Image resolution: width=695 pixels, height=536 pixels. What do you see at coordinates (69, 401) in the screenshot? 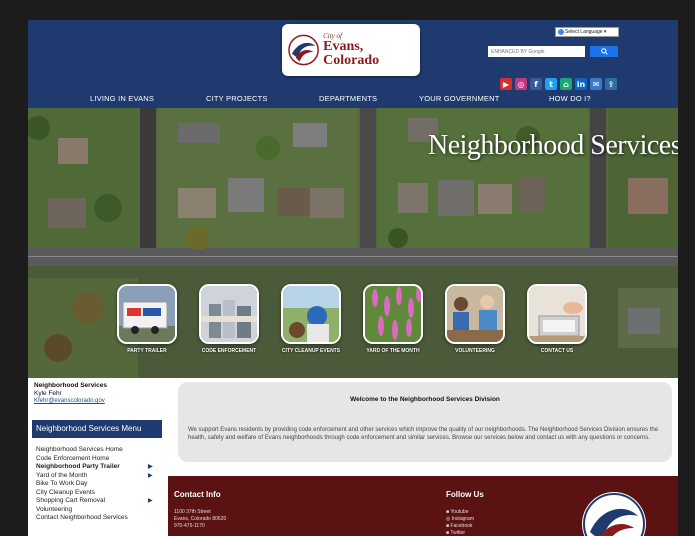
I see `contact-email-link: Kfehr@evanscolorado.gov` at bounding box center [69, 401].